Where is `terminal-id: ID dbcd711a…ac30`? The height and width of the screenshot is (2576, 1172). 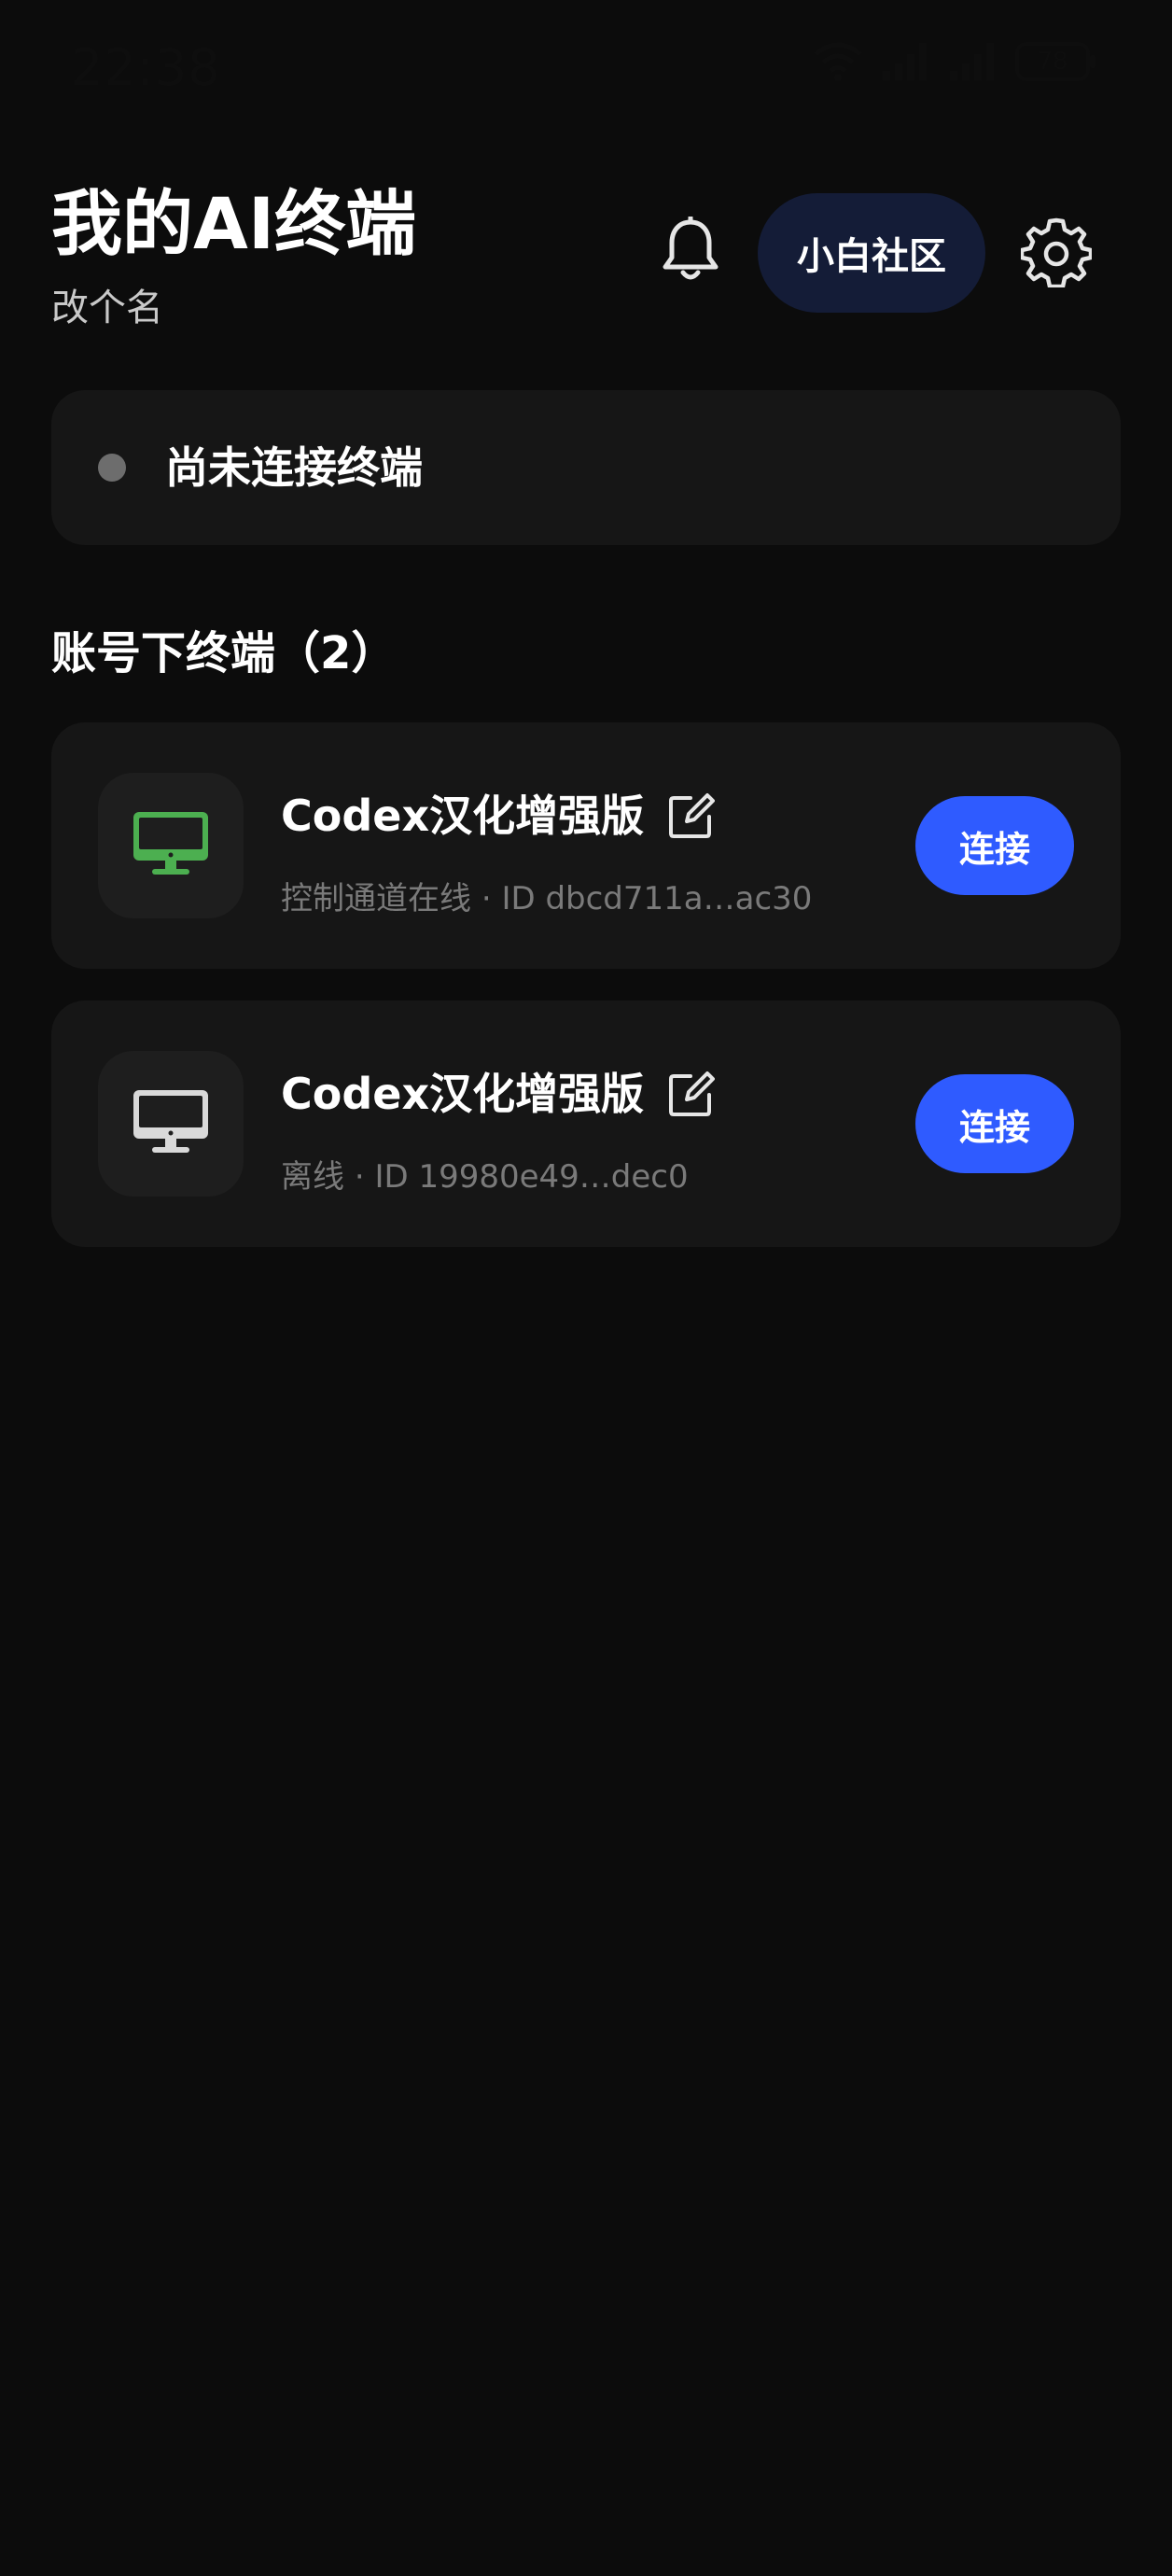
terminal-id: ID dbcd711a…ac30 is located at coordinates (657, 898).